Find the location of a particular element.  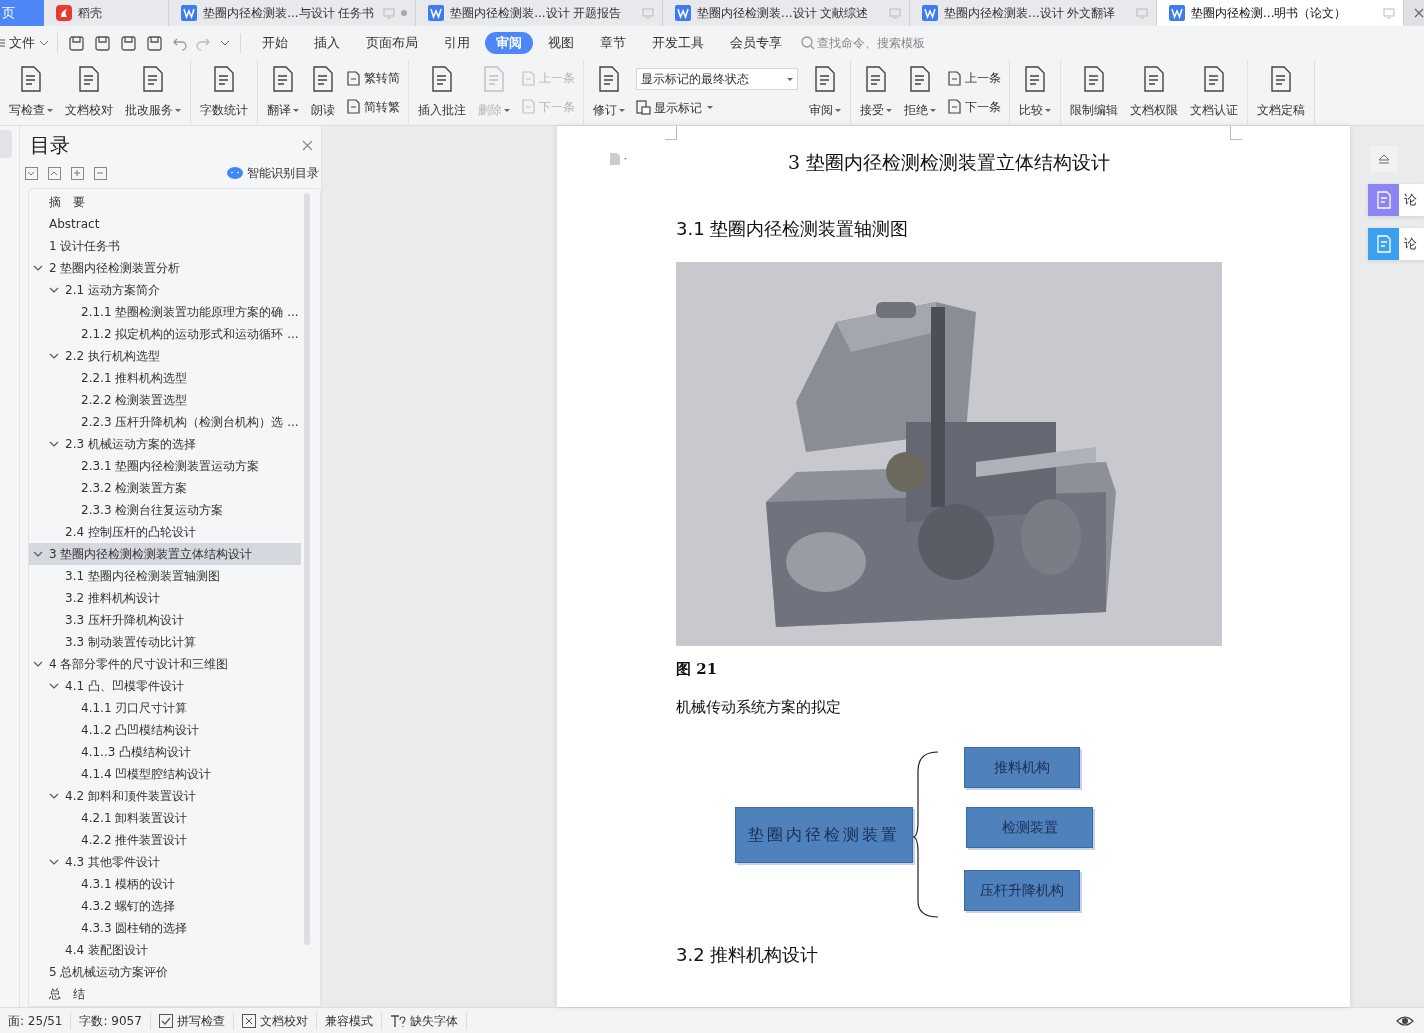

toc-item: 总 结 is located at coordinates (165, 994).